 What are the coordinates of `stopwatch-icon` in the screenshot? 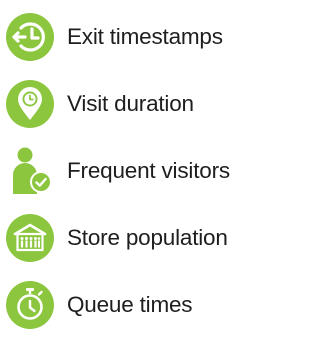 It's located at (33, 305).